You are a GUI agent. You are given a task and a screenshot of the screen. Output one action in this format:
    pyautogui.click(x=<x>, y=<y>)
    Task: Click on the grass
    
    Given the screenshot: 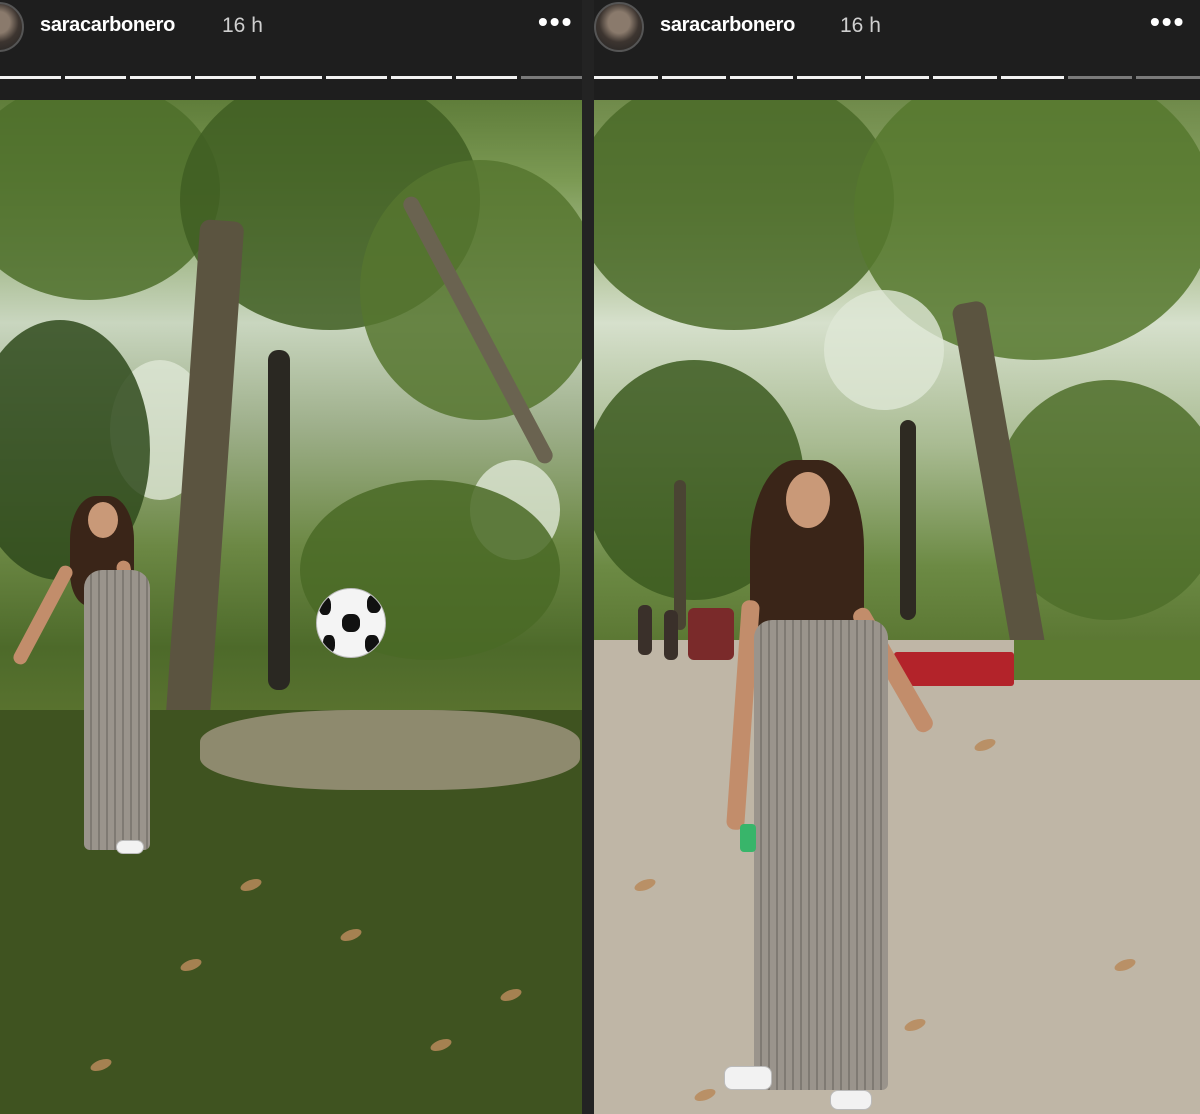 What is the action you would take?
    pyautogui.click(x=1107, y=660)
    